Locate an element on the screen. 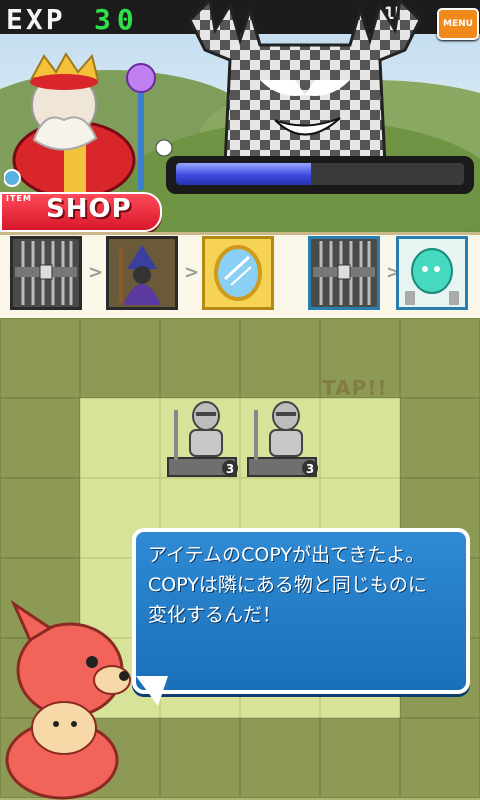 This screenshot has height=800, width=480. mirror-card-icon is located at coordinates (238, 273).